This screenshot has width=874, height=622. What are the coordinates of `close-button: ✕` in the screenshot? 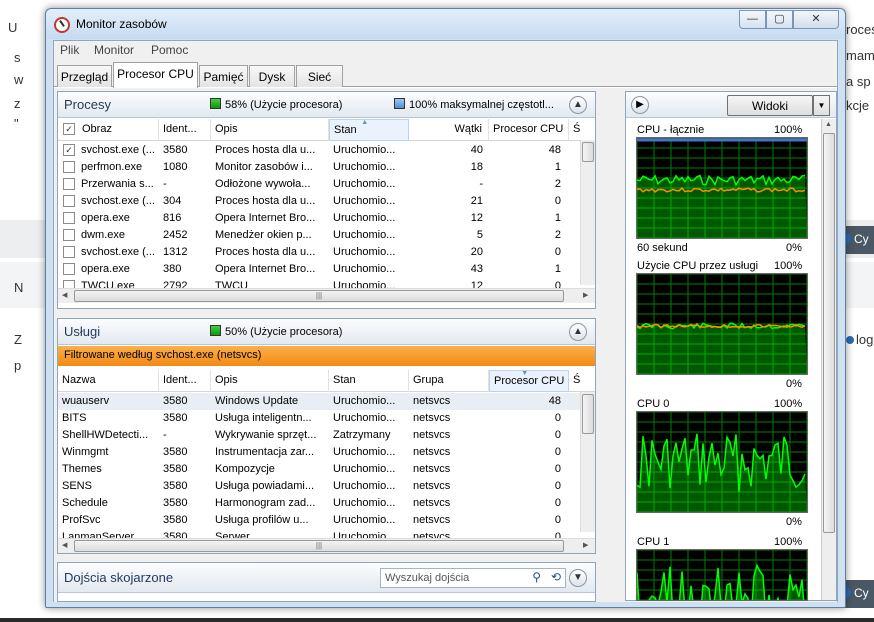 It's located at (816, 19).